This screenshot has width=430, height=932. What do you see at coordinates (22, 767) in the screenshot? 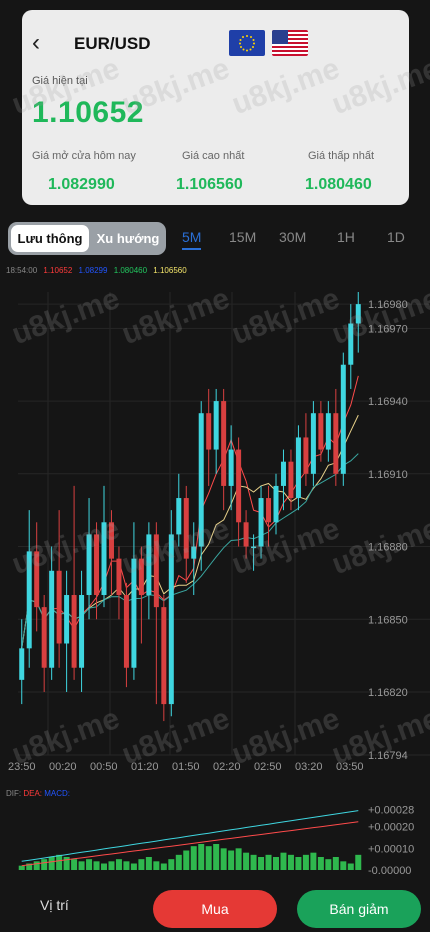
I see `x-tick-label: 23:50` at bounding box center [22, 767].